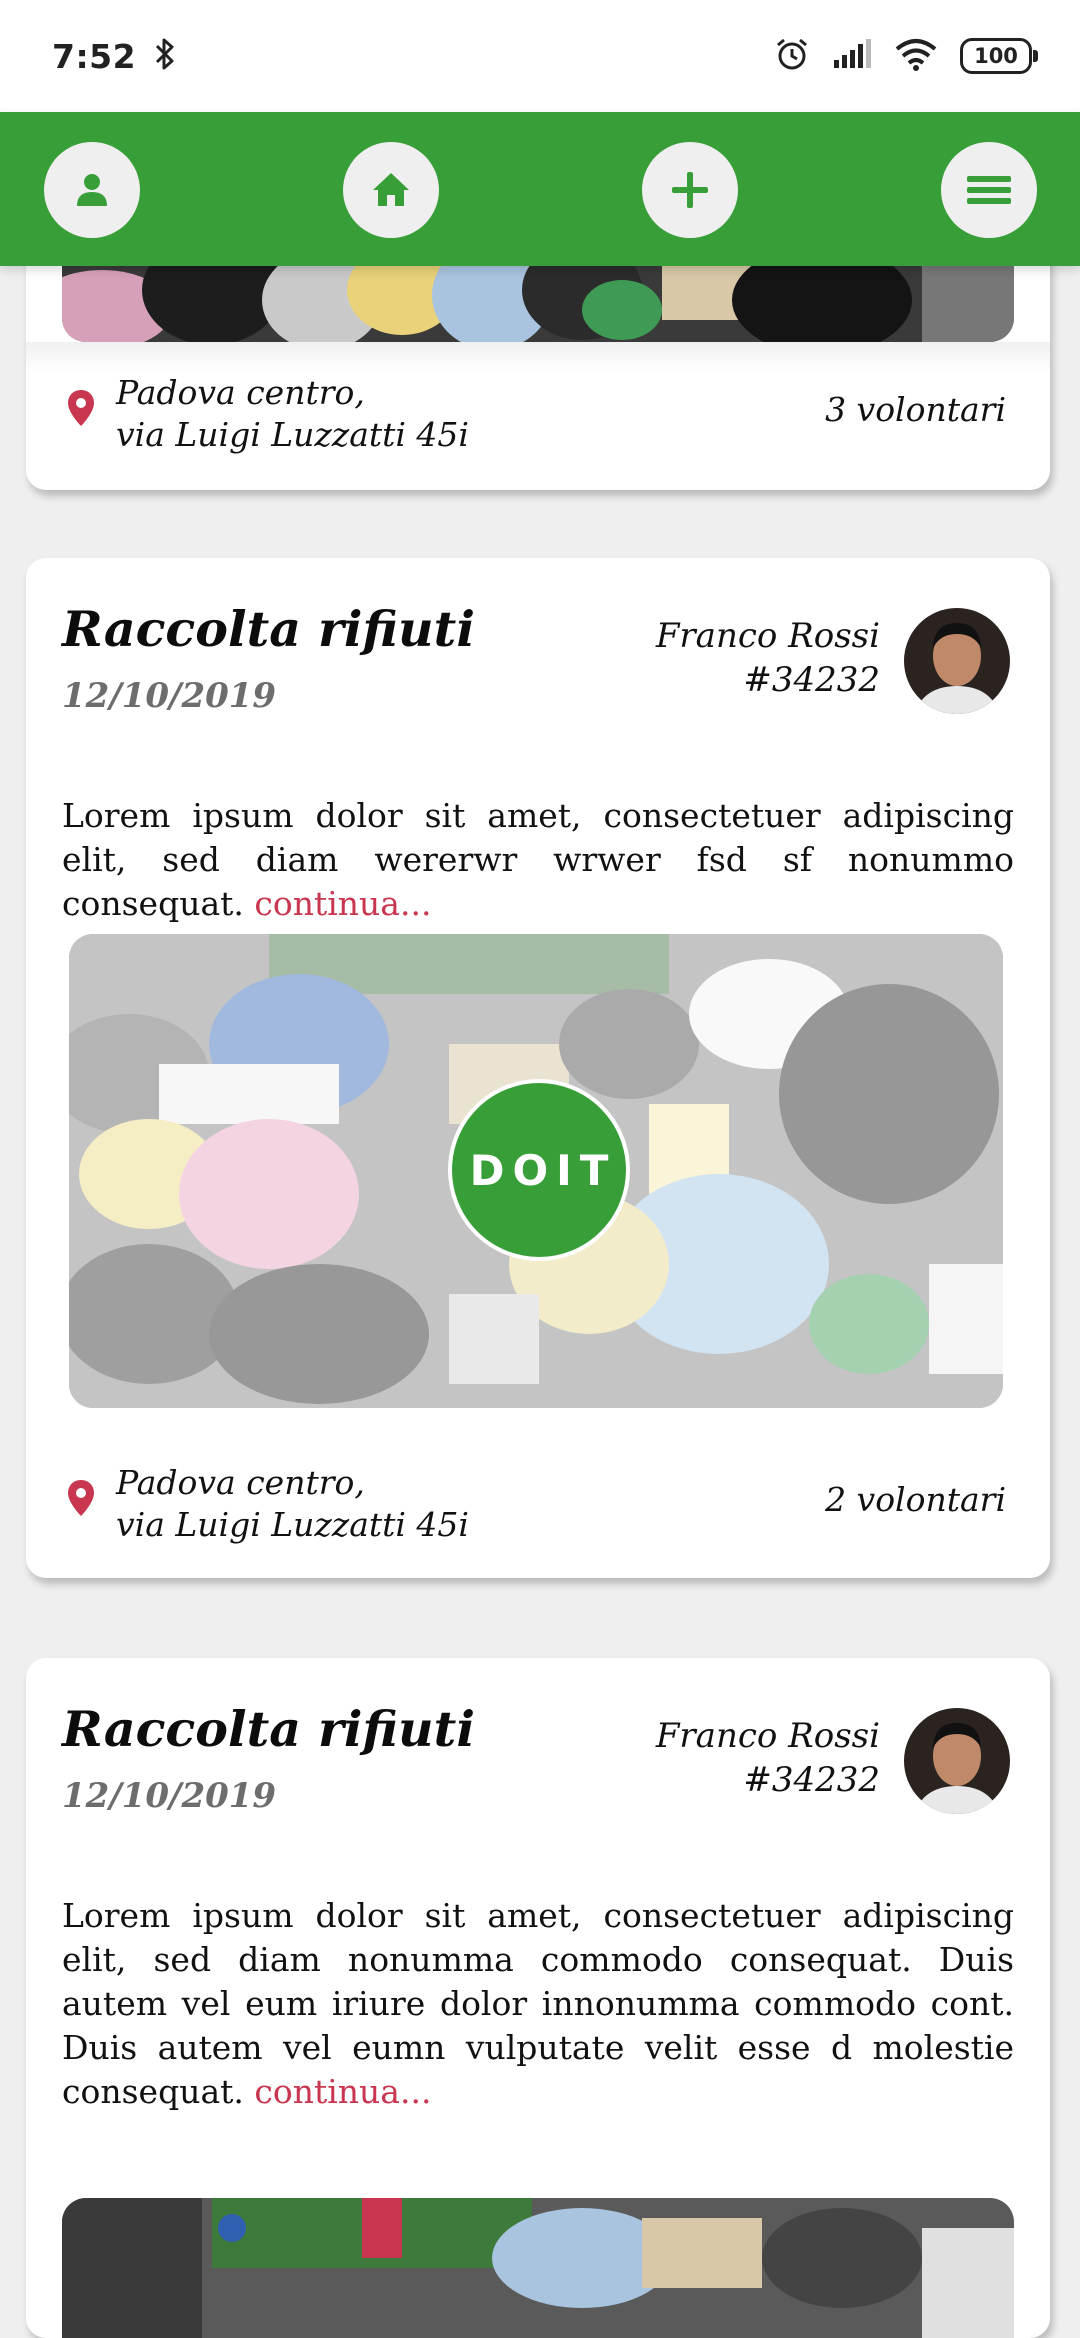 The height and width of the screenshot is (2338, 1080). I want to click on plus-icon, so click(690, 190).